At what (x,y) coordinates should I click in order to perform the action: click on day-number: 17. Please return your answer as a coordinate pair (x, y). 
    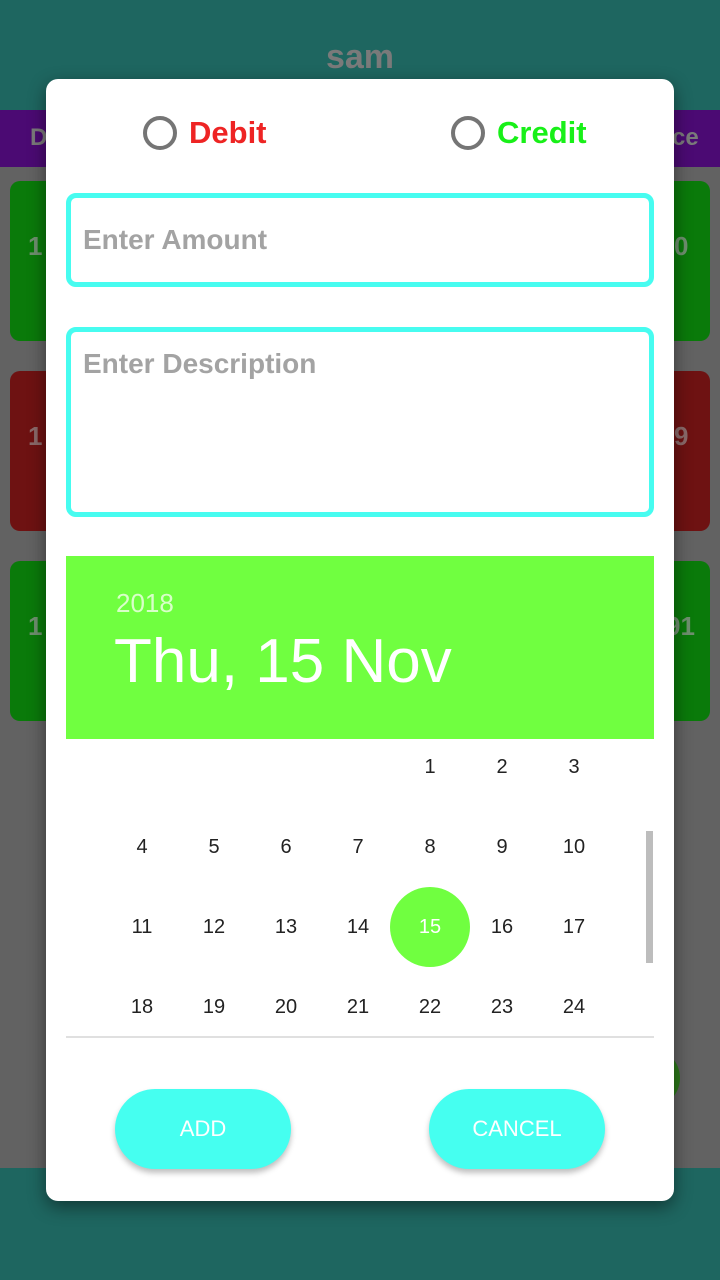
    Looking at the image, I should click on (574, 926).